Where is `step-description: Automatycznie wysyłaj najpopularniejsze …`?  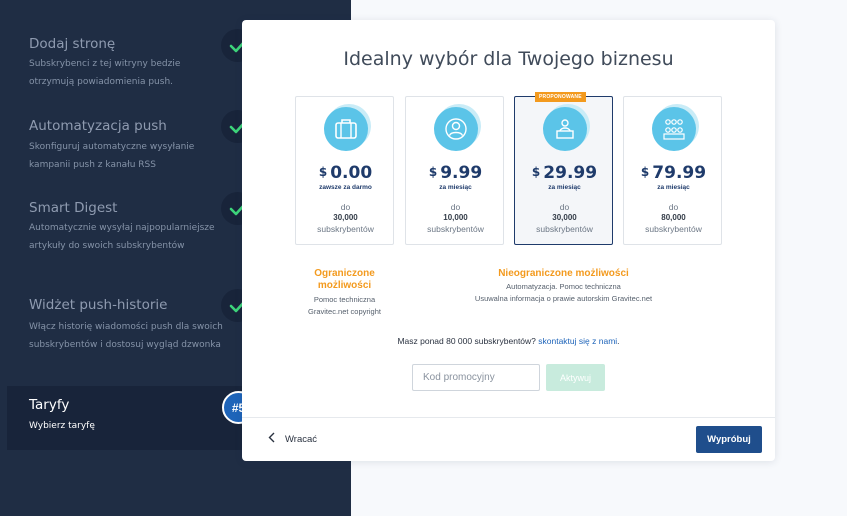 step-description: Automatycznie wysyłaj najpopularniejsze … is located at coordinates (122, 237).